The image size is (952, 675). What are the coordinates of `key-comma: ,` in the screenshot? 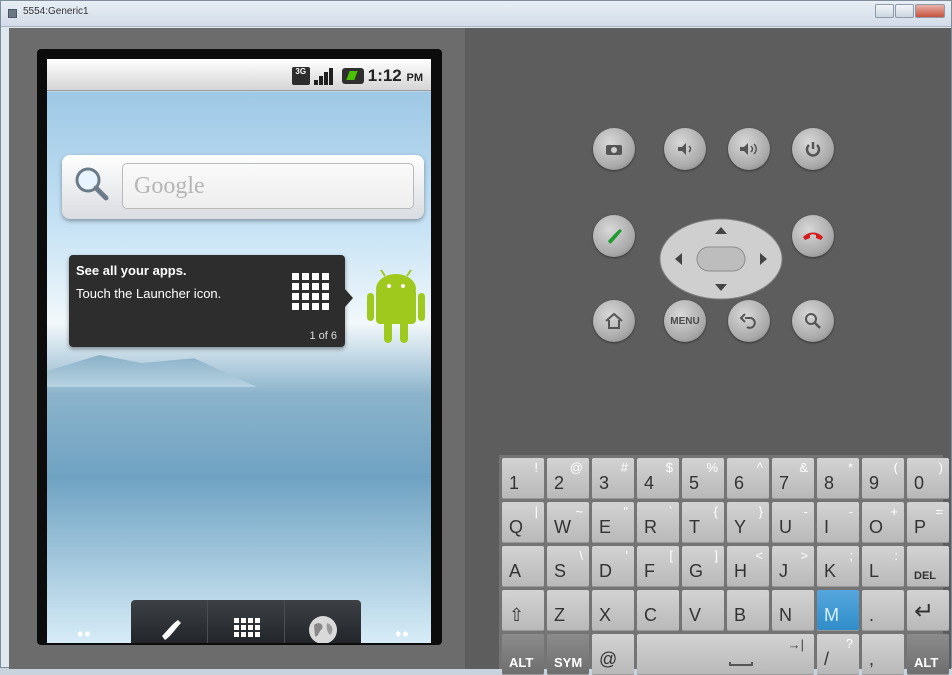 It's located at (883, 654).